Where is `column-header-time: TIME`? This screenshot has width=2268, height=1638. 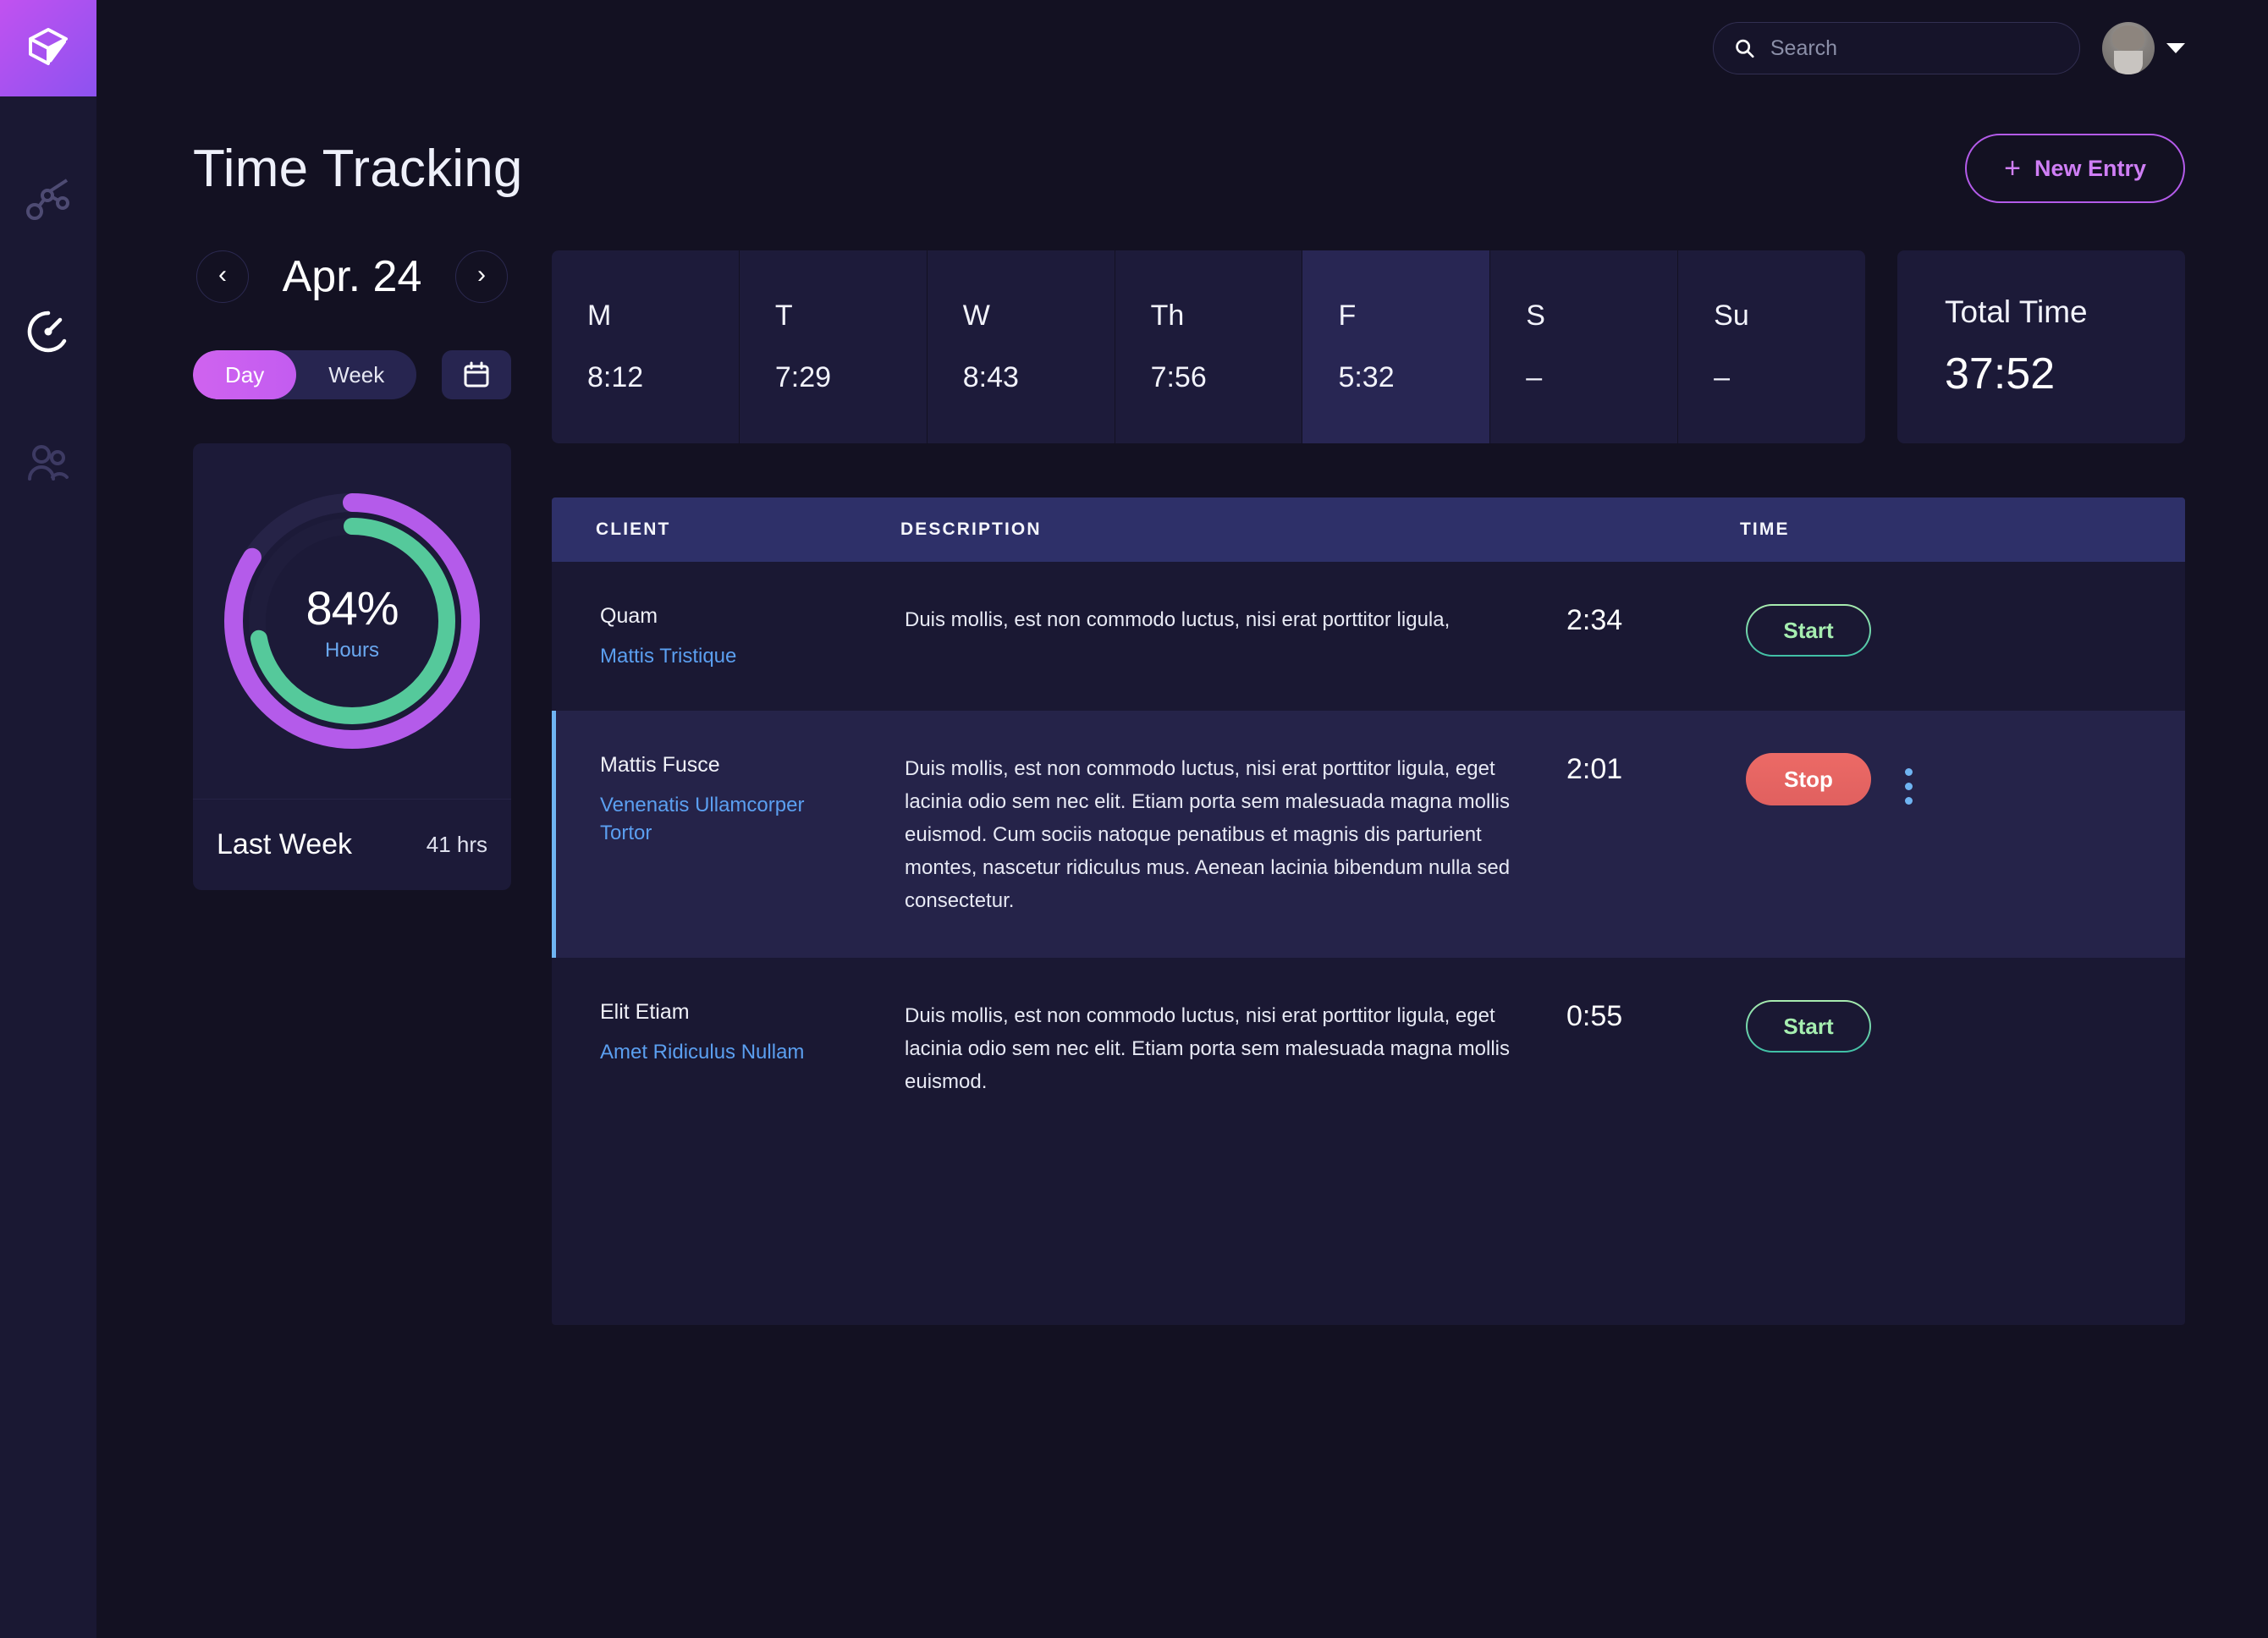 column-header-time: TIME is located at coordinates (1765, 529).